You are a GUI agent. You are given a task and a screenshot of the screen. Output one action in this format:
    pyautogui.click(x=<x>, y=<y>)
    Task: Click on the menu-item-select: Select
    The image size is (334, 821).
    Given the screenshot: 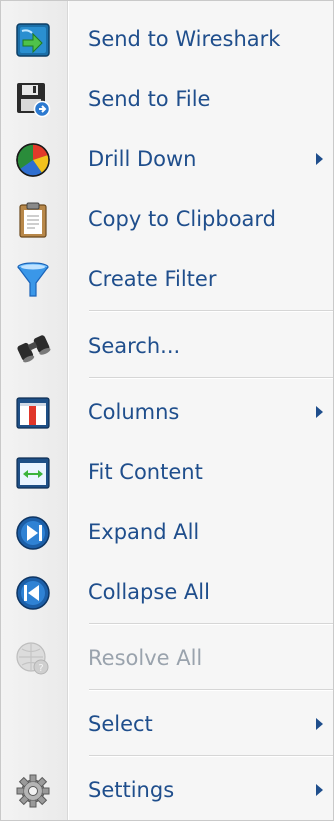 What is the action you would take?
    pyautogui.click(x=167, y=724)
    